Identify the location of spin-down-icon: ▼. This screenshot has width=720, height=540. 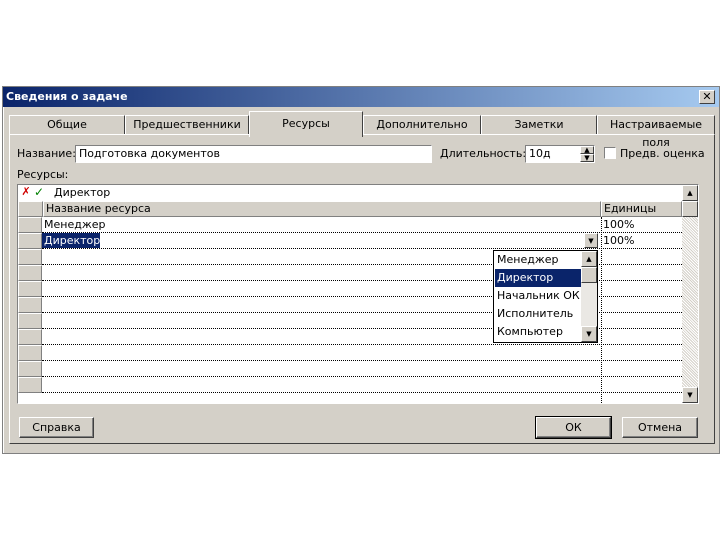
(587, 158).